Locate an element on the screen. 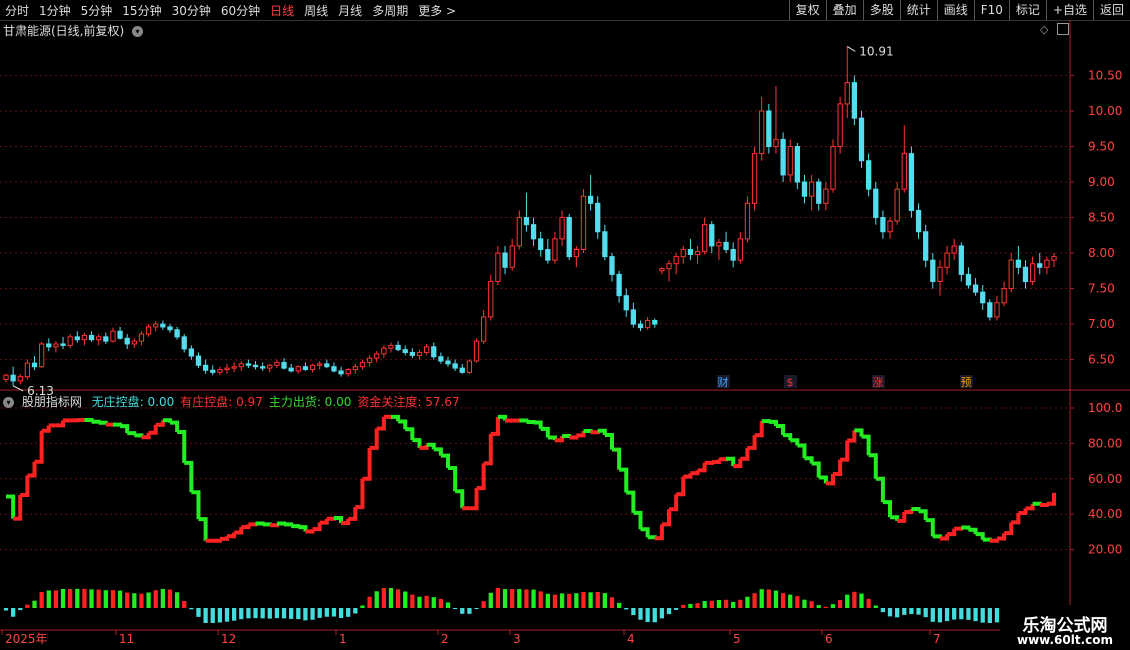 The width and height of the screenshot is (1130, 650). y-tick-label: 10.00 is located at coordinates (1105, 111).